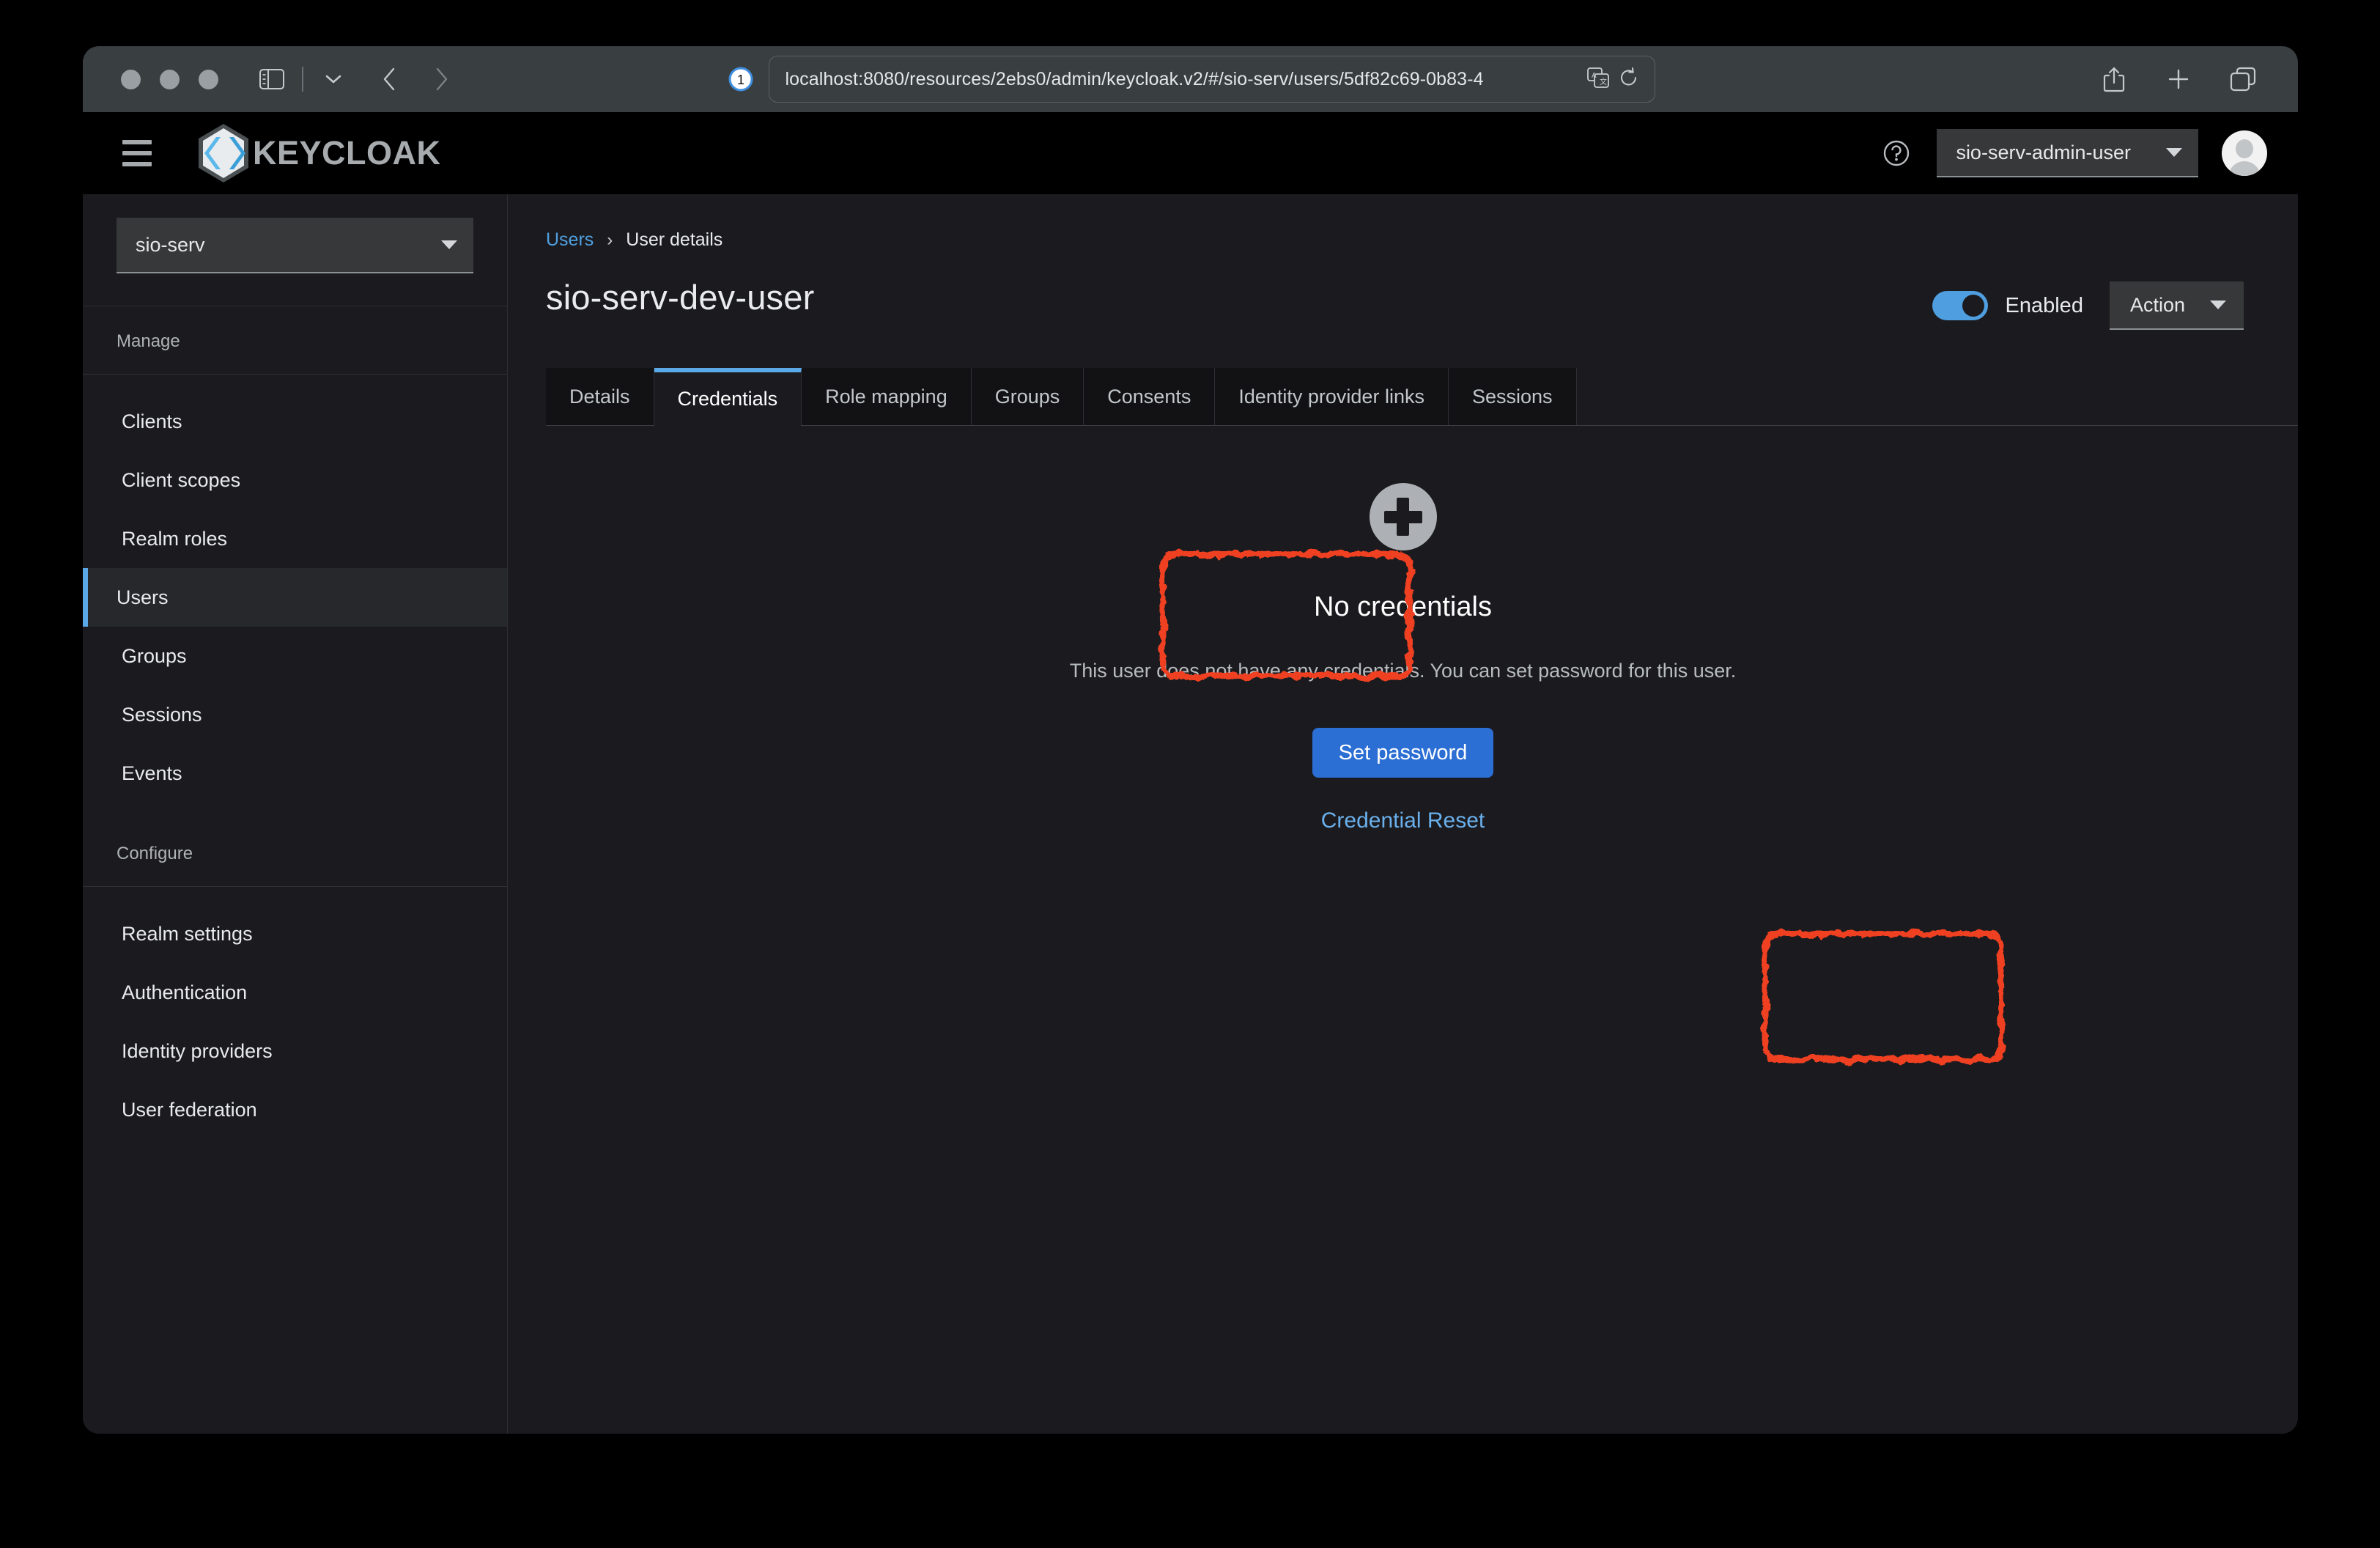 The image size is (2380, 1548). What do you see at coordinates (1403, 290) in the screenshot?
I see `page-header: sio-serv-dev-user Enabled Action` at bounding box center [1403, 290].